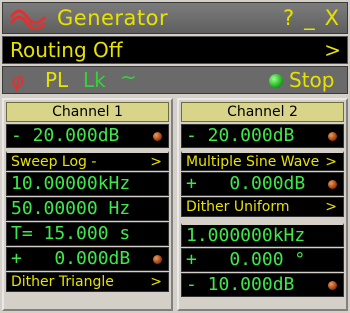  Describe the element at coordinates (66, 50) in the screenshot. I see `routing-label: Routing Off` at that location.